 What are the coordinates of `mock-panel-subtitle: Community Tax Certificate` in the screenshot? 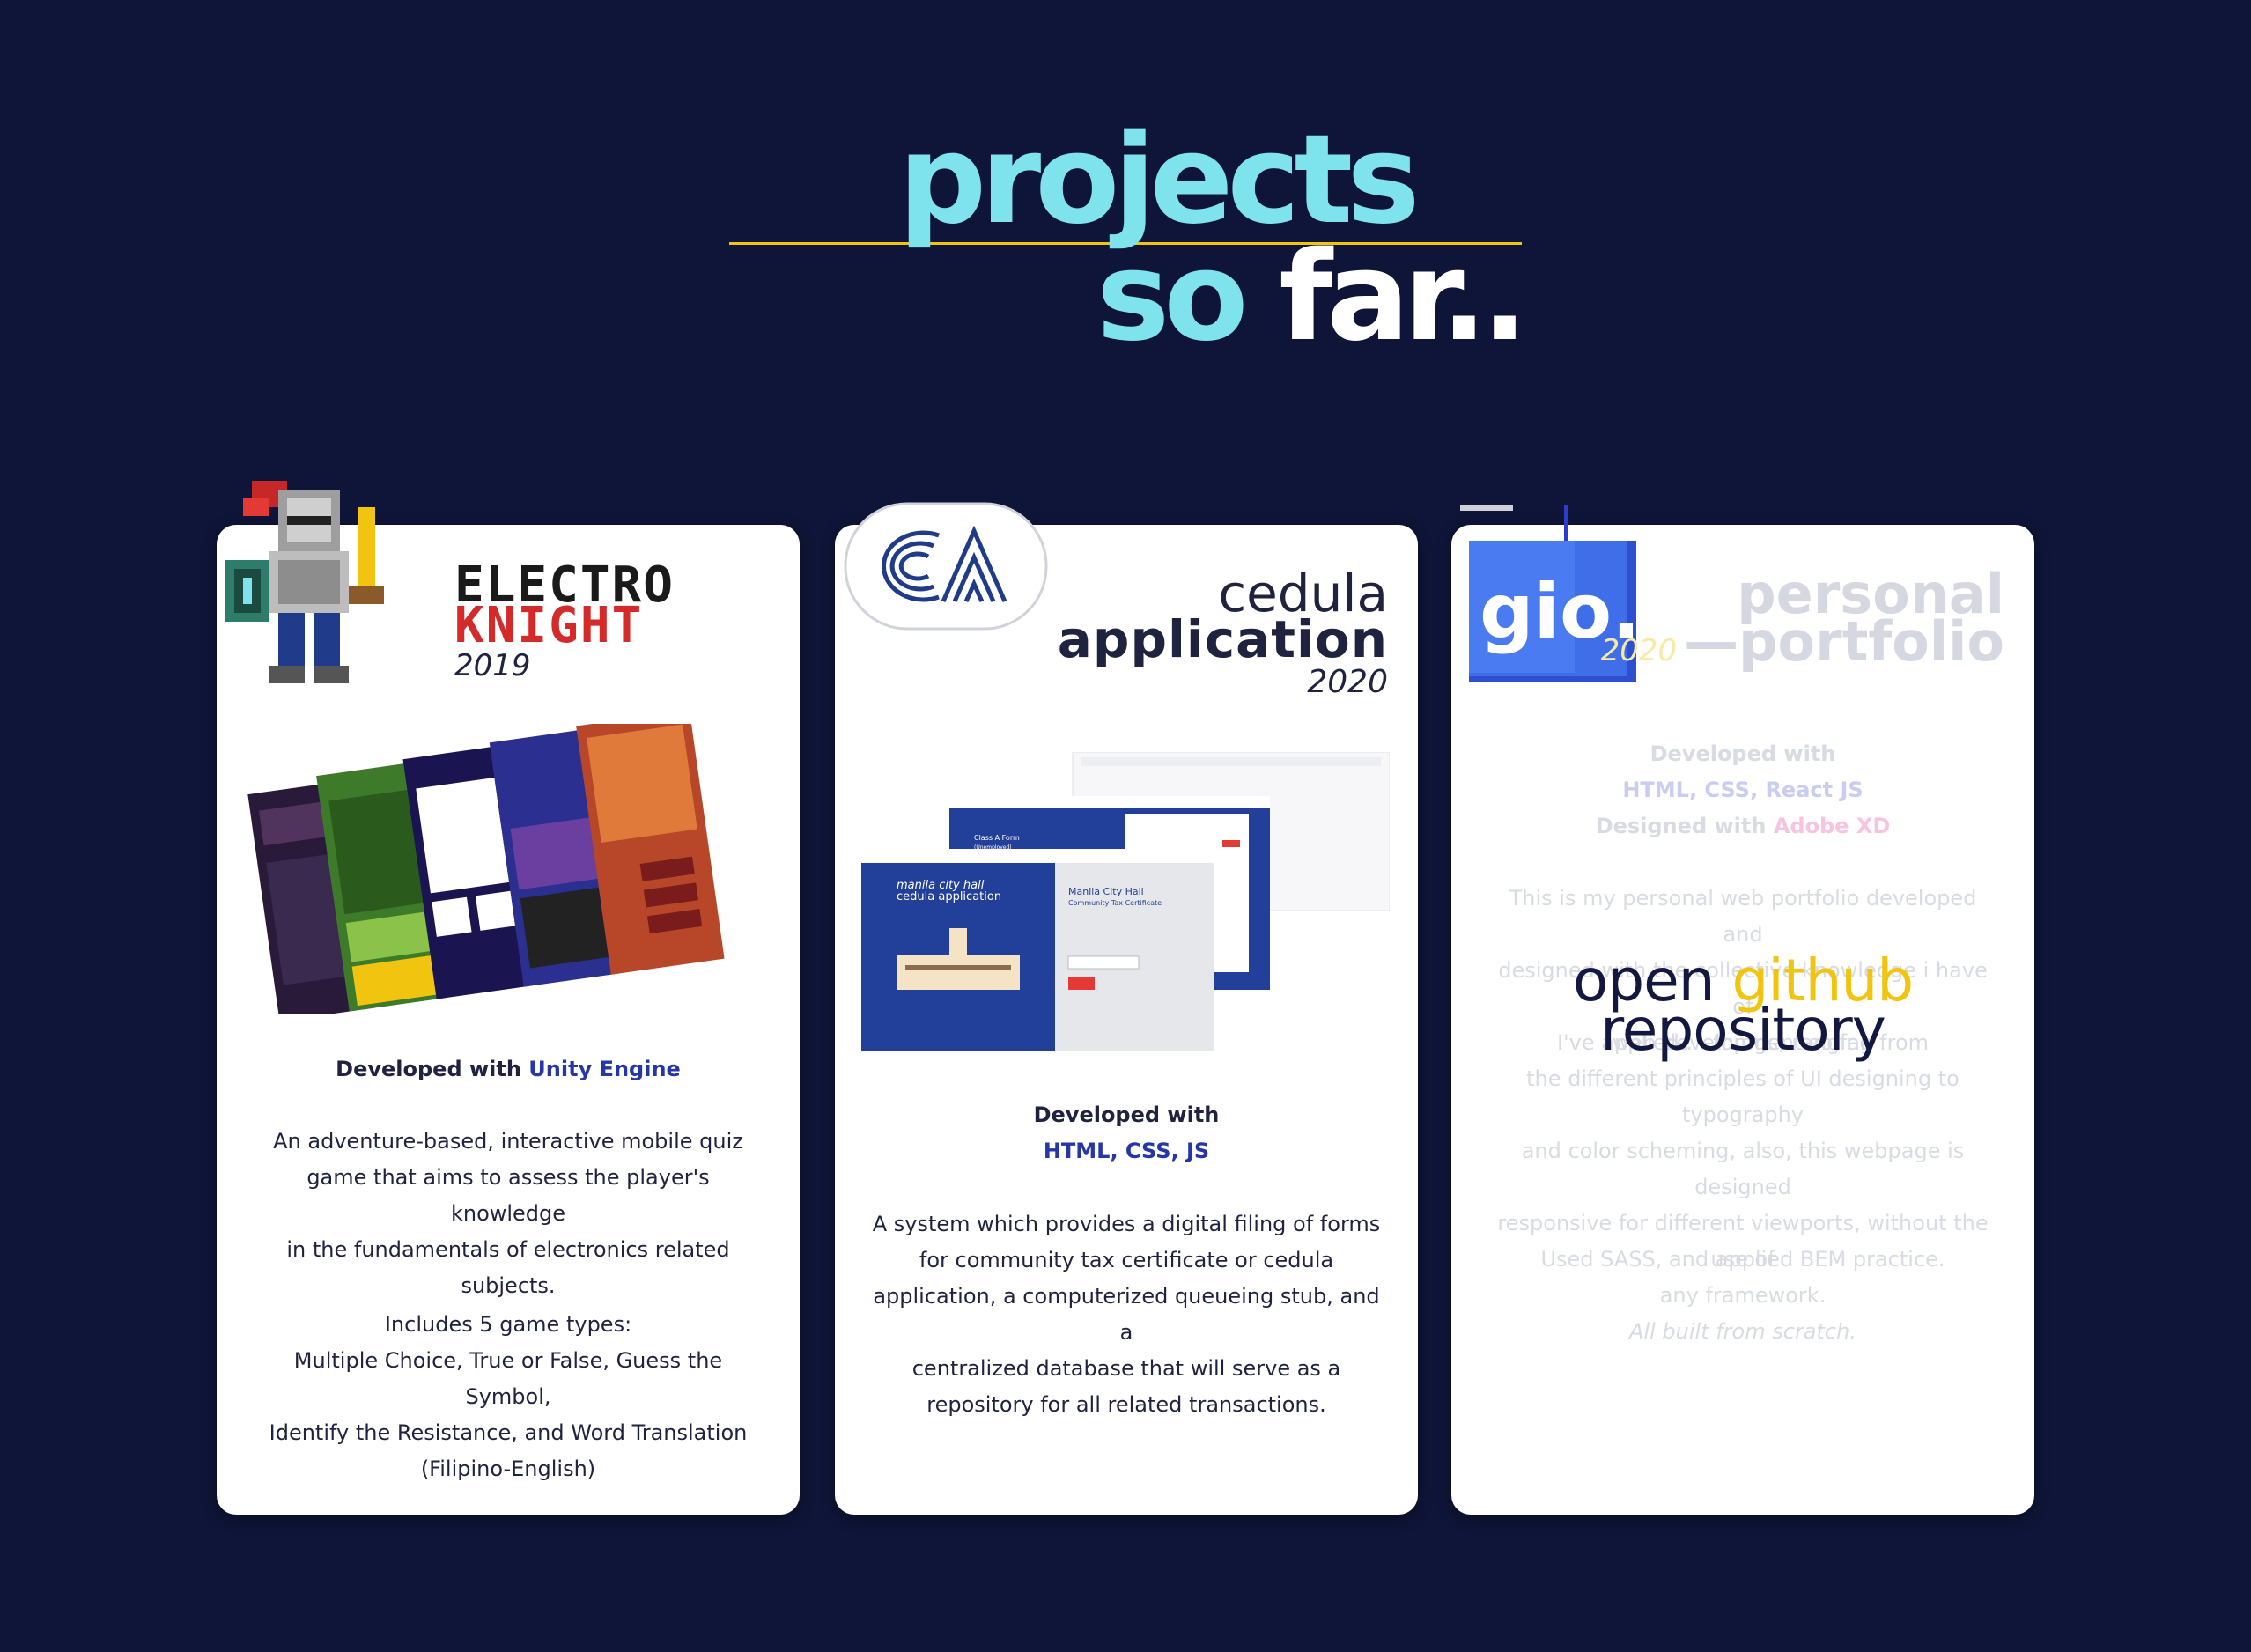 It's located at (1115, 903).